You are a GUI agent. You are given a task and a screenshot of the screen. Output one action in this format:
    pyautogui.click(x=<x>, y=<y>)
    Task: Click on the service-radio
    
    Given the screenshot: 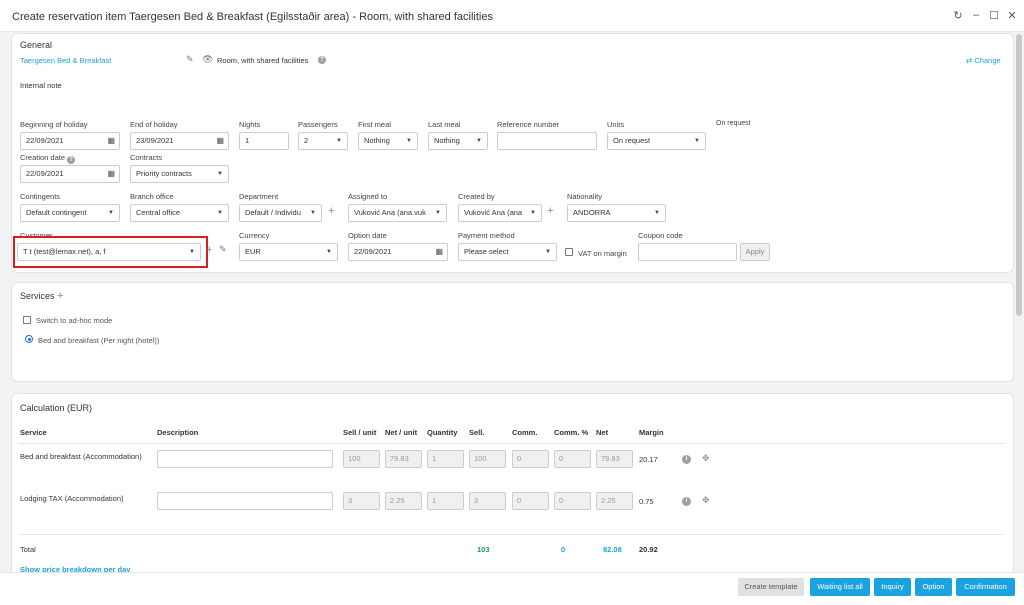 What is the action you would take?
    pyautogui.click(x=29, y=339)
    